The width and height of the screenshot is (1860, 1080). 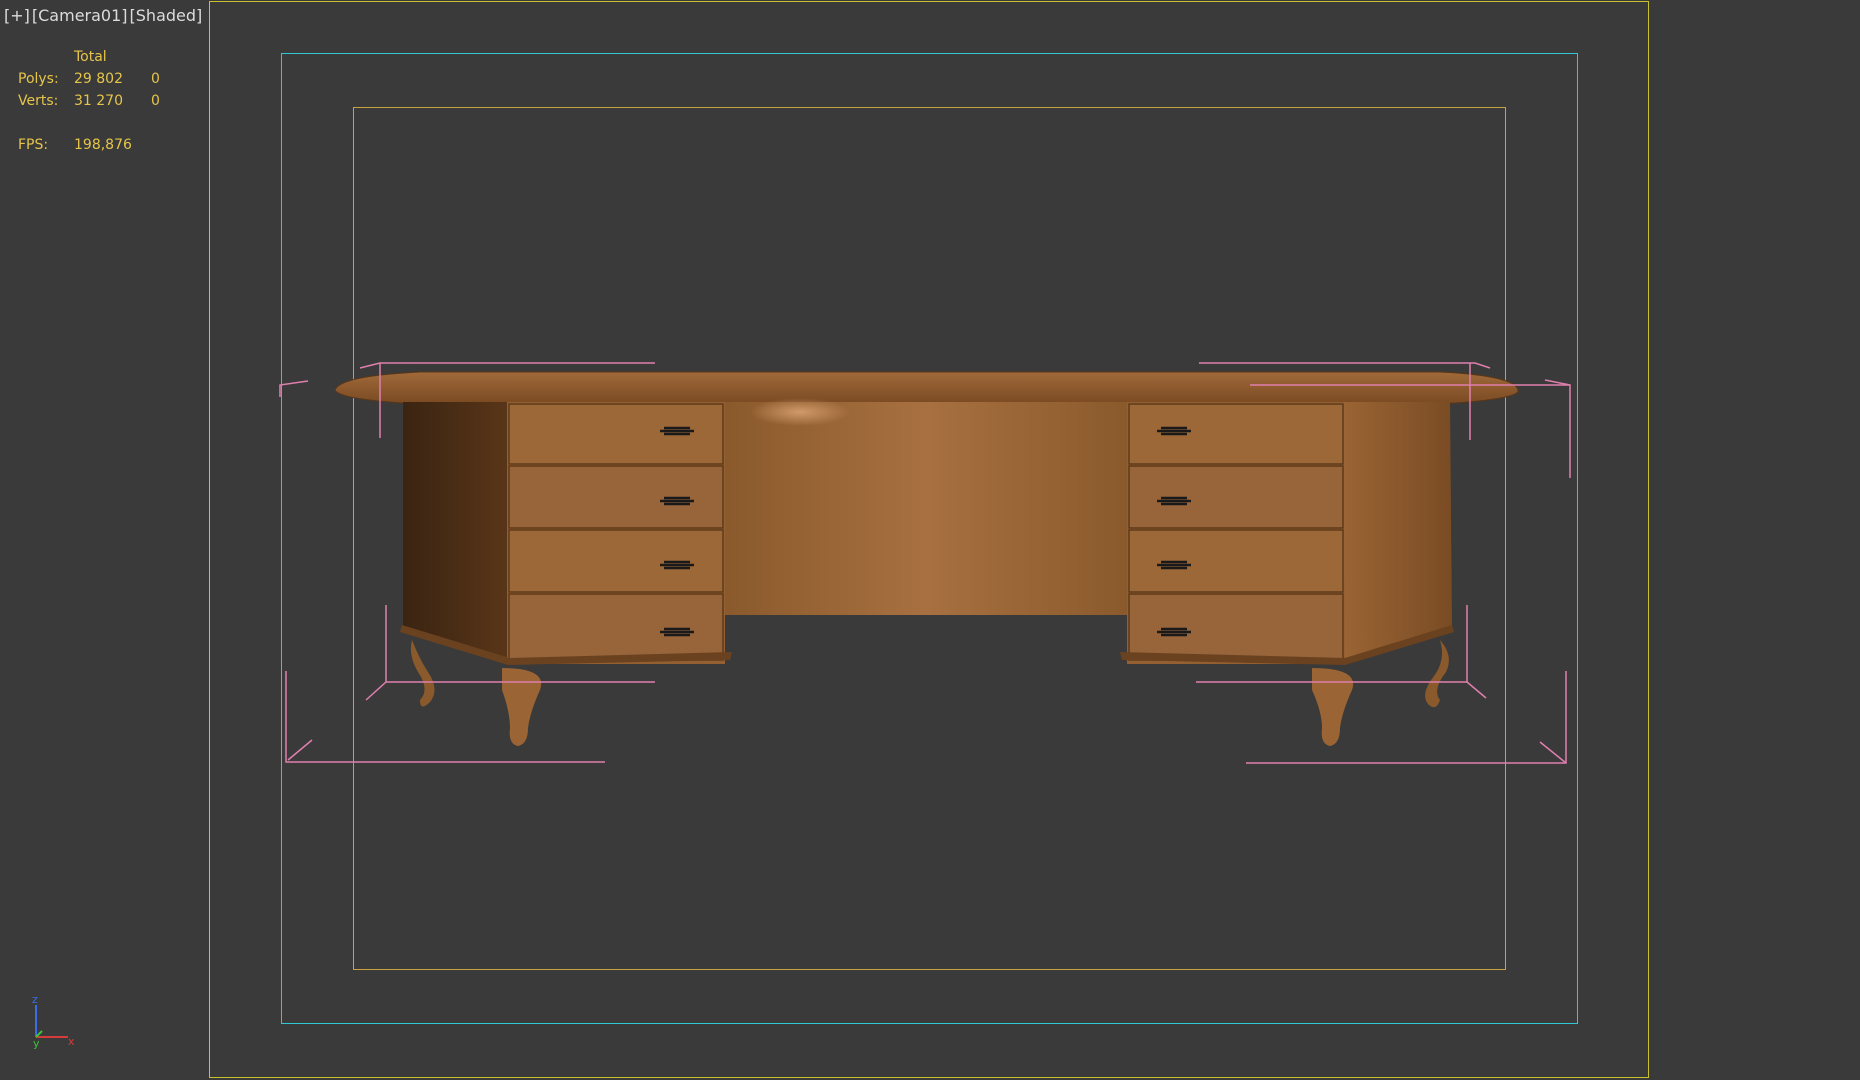 I want to click on left-drawers, so click(x=616, y=532).